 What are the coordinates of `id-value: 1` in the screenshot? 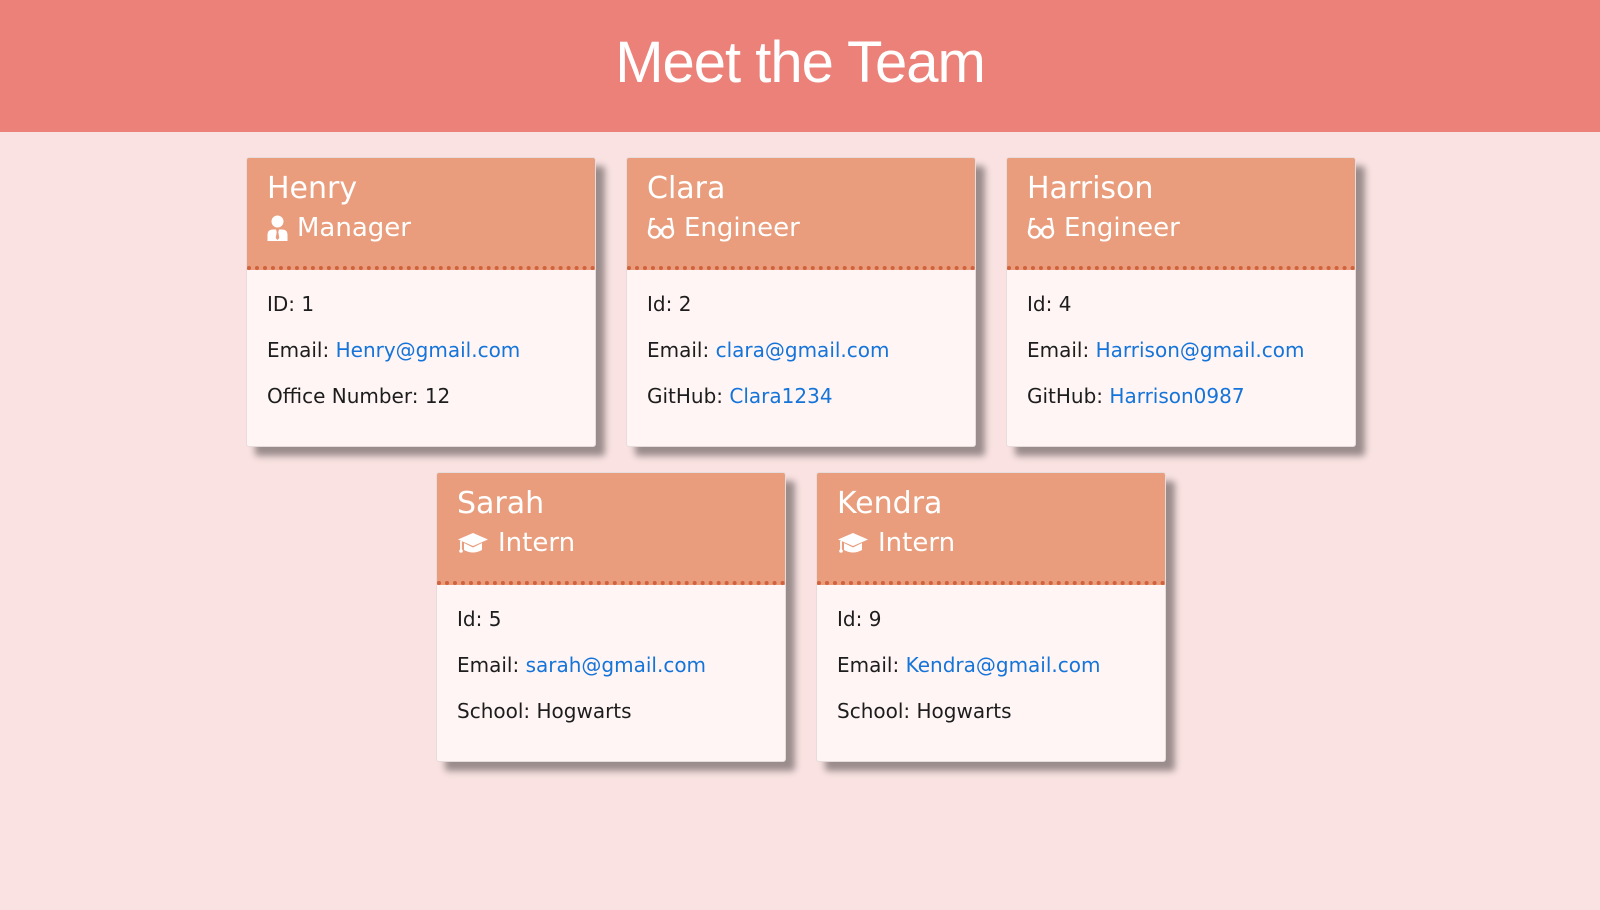 It's located at (308, 304).